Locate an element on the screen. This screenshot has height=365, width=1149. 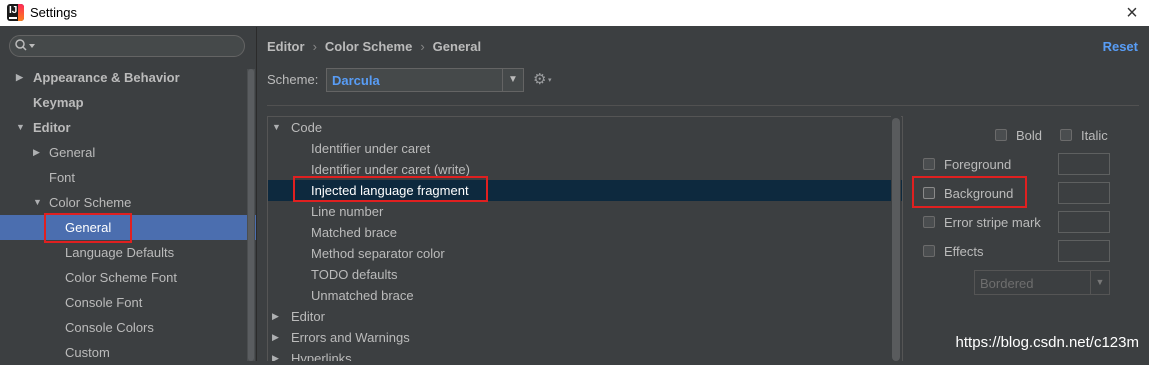
sidebar-item-label: Custom is located at coordinates (87, 352).